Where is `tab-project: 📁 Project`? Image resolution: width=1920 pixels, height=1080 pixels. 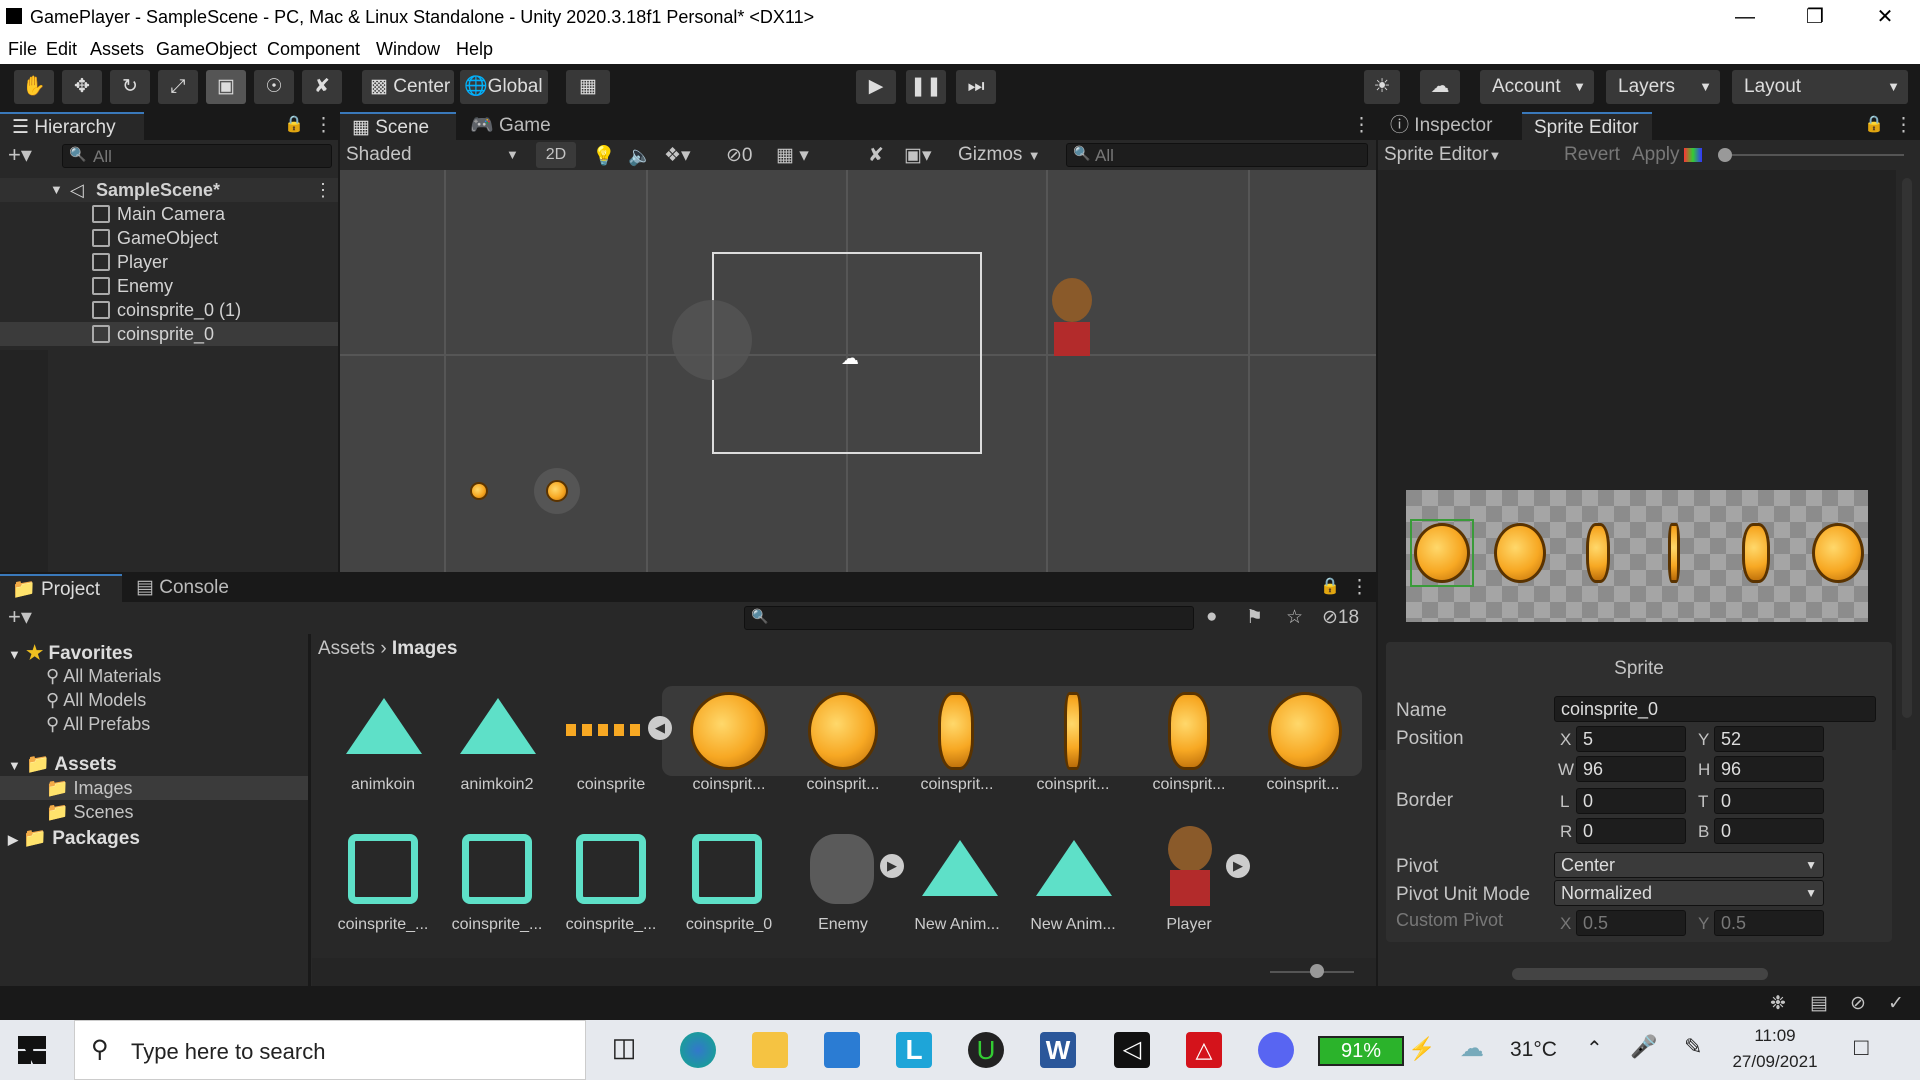
tab-project: 📁 Project is located at coordinates (61, 588).